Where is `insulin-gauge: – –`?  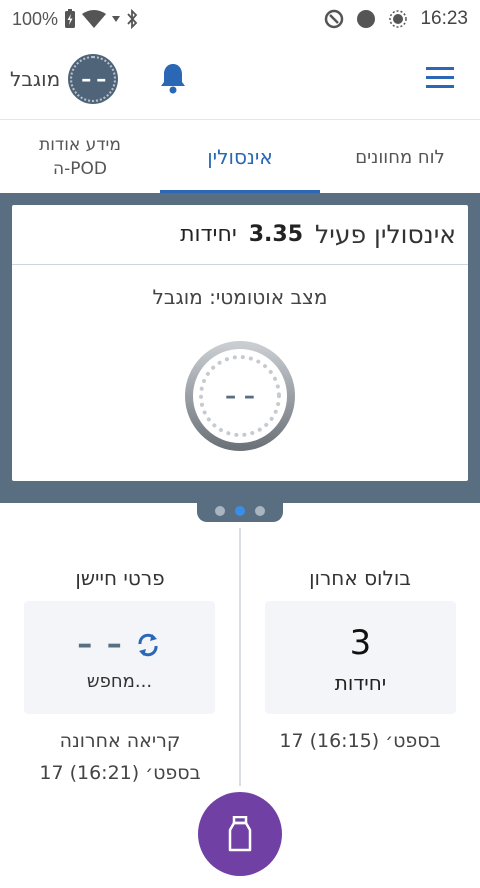 insulin-gauge: – – is located at coordinates (240, 396).